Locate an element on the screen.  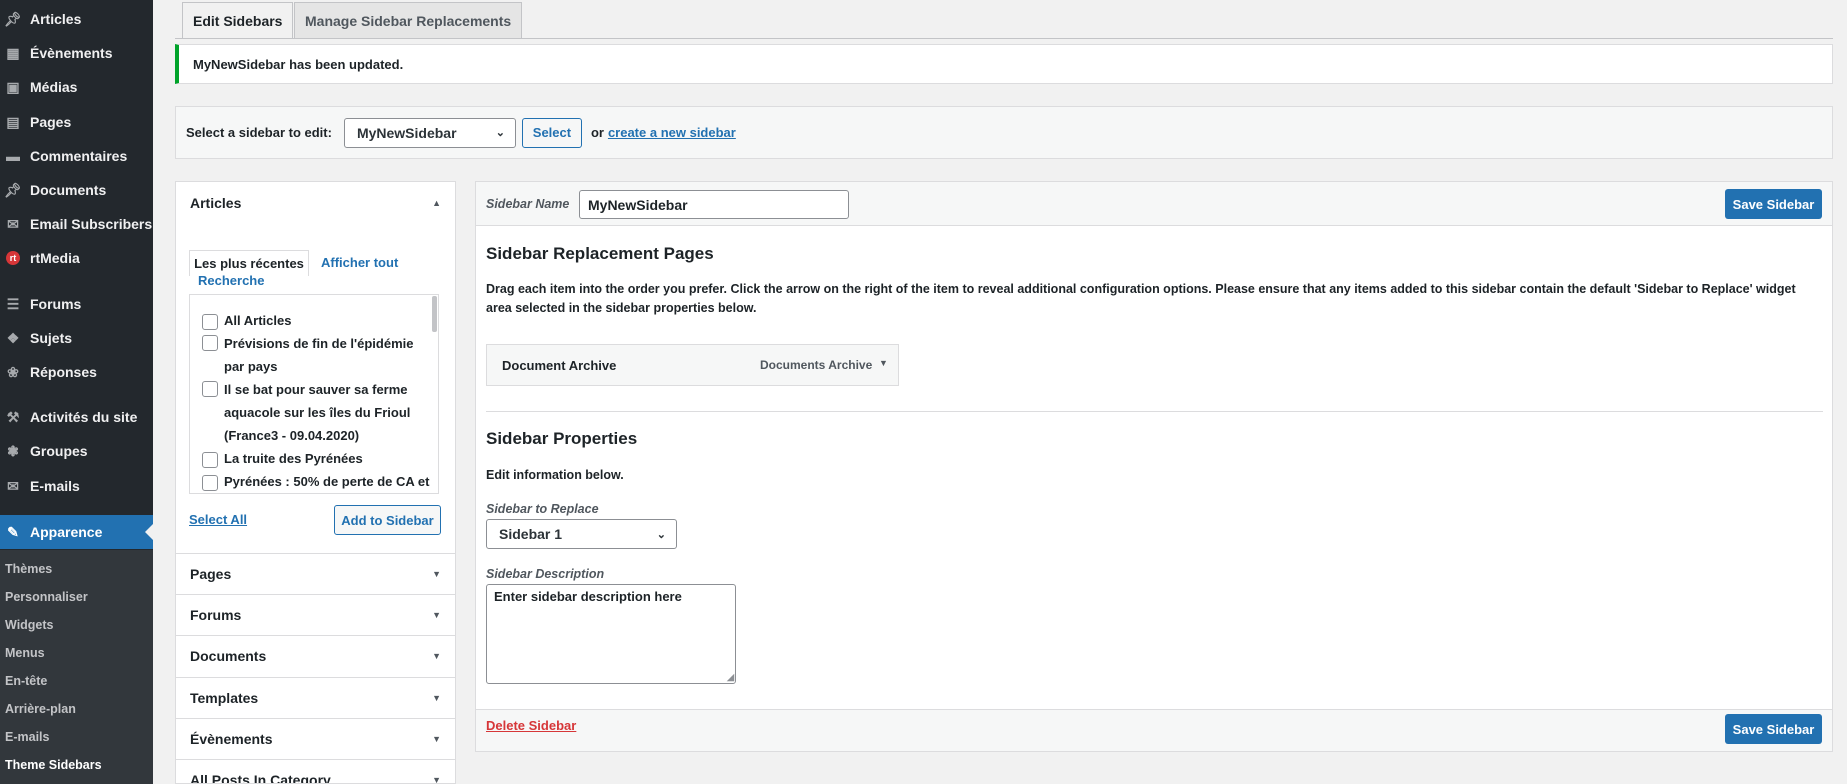
submenu-arriere-plan: Arrière-plan is located at coordinates (40, 709).